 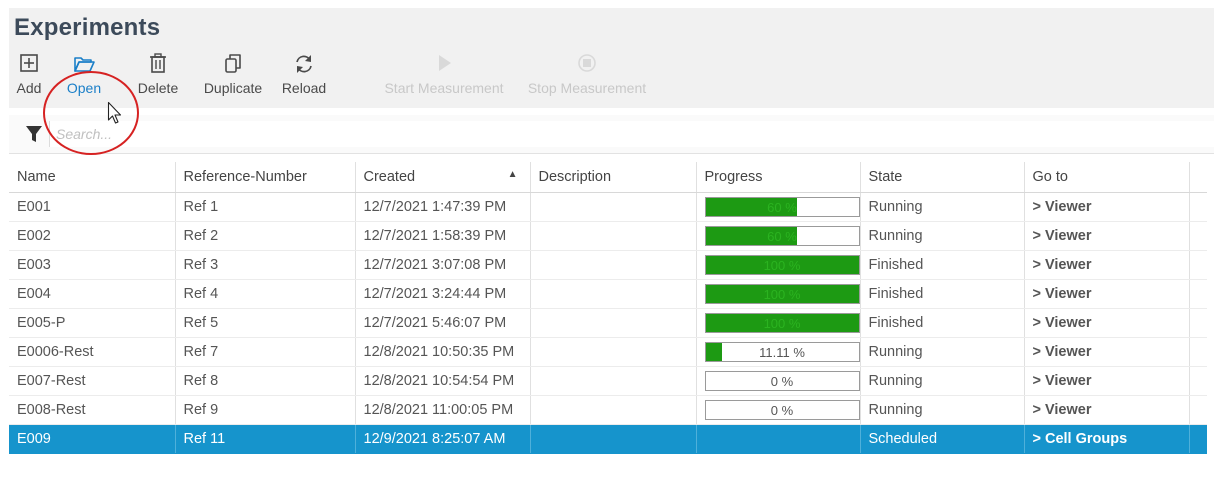 I want to click on add-button: Add, so click(x=29, y=74).